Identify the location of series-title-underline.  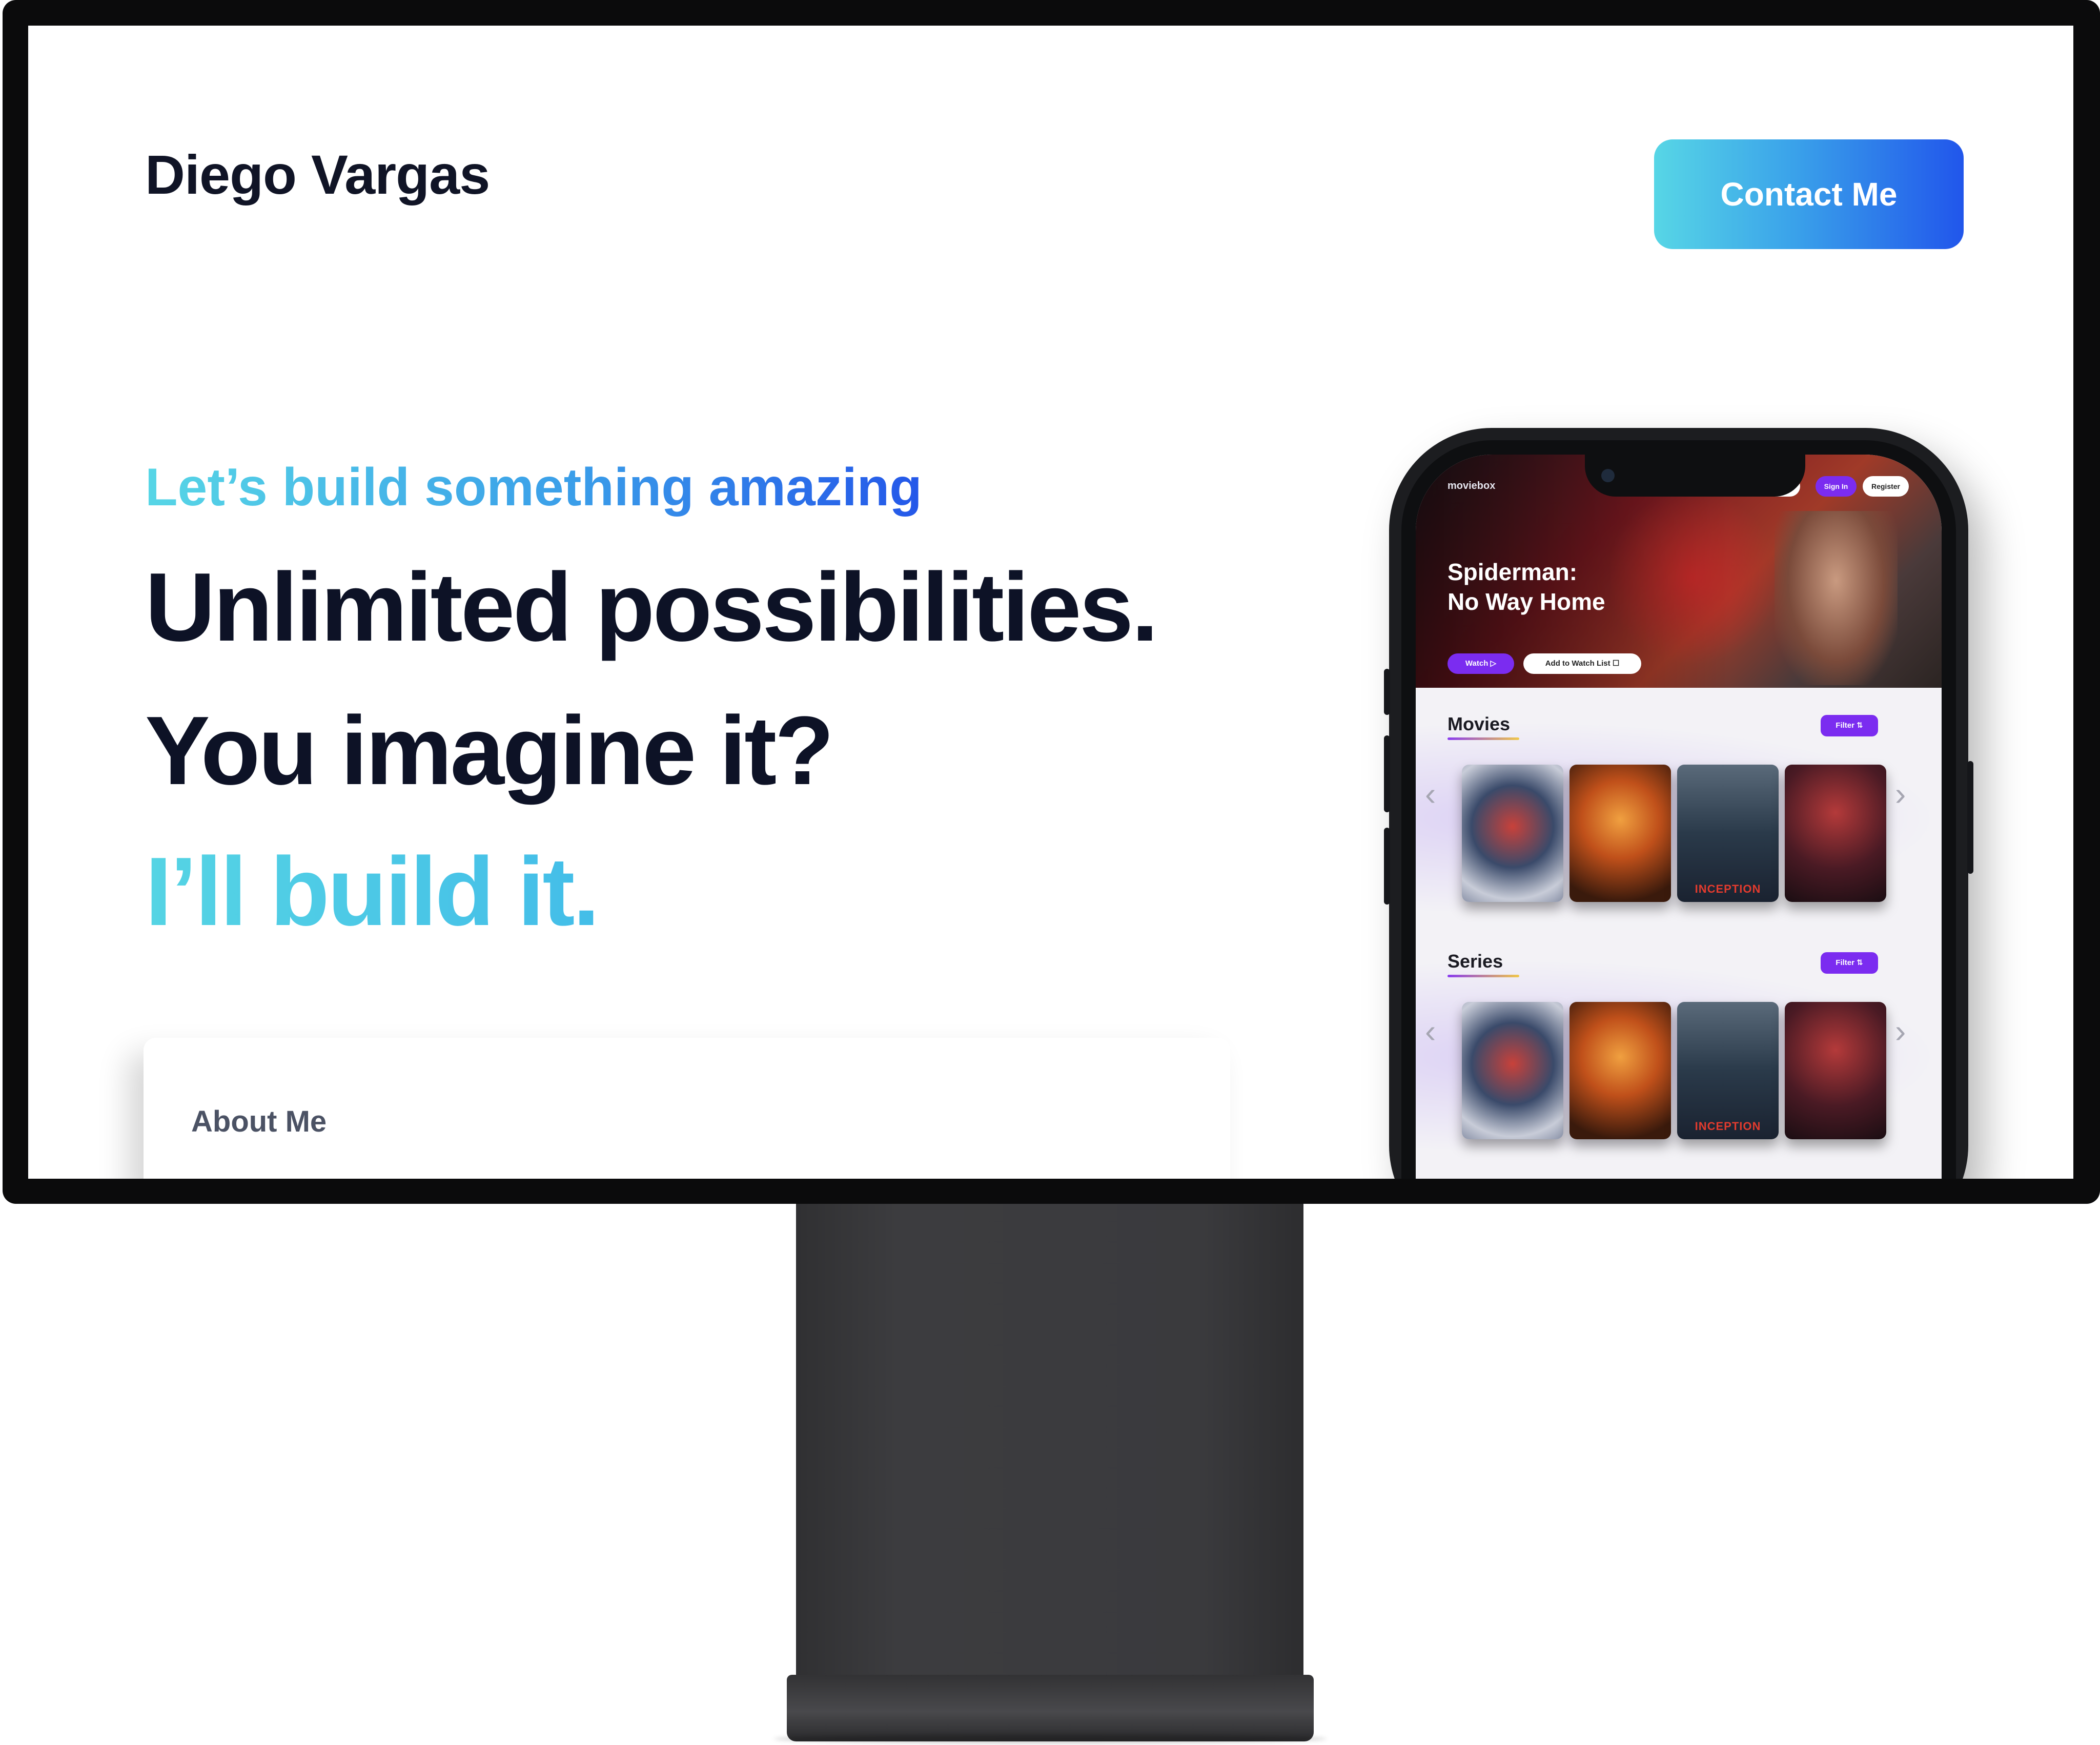
(1483, 976).